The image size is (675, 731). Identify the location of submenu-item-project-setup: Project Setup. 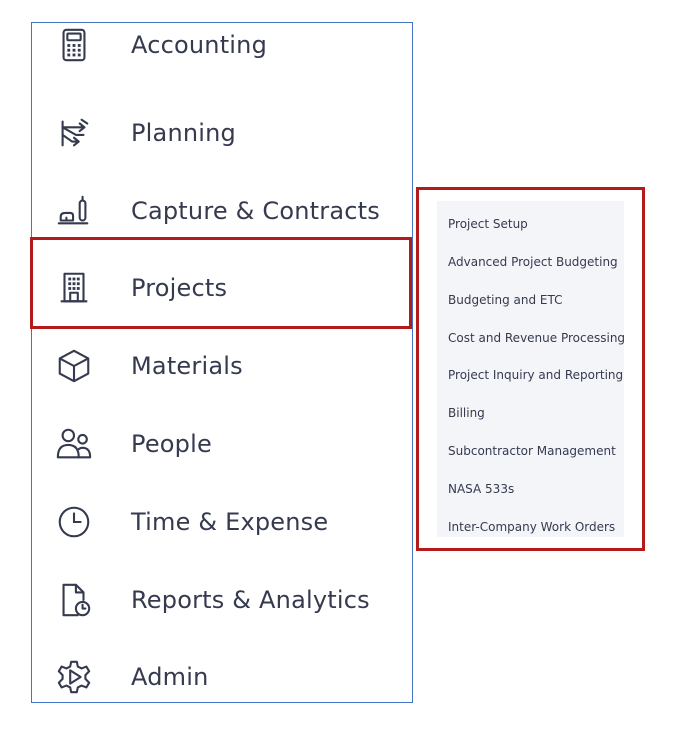
(488, 224).